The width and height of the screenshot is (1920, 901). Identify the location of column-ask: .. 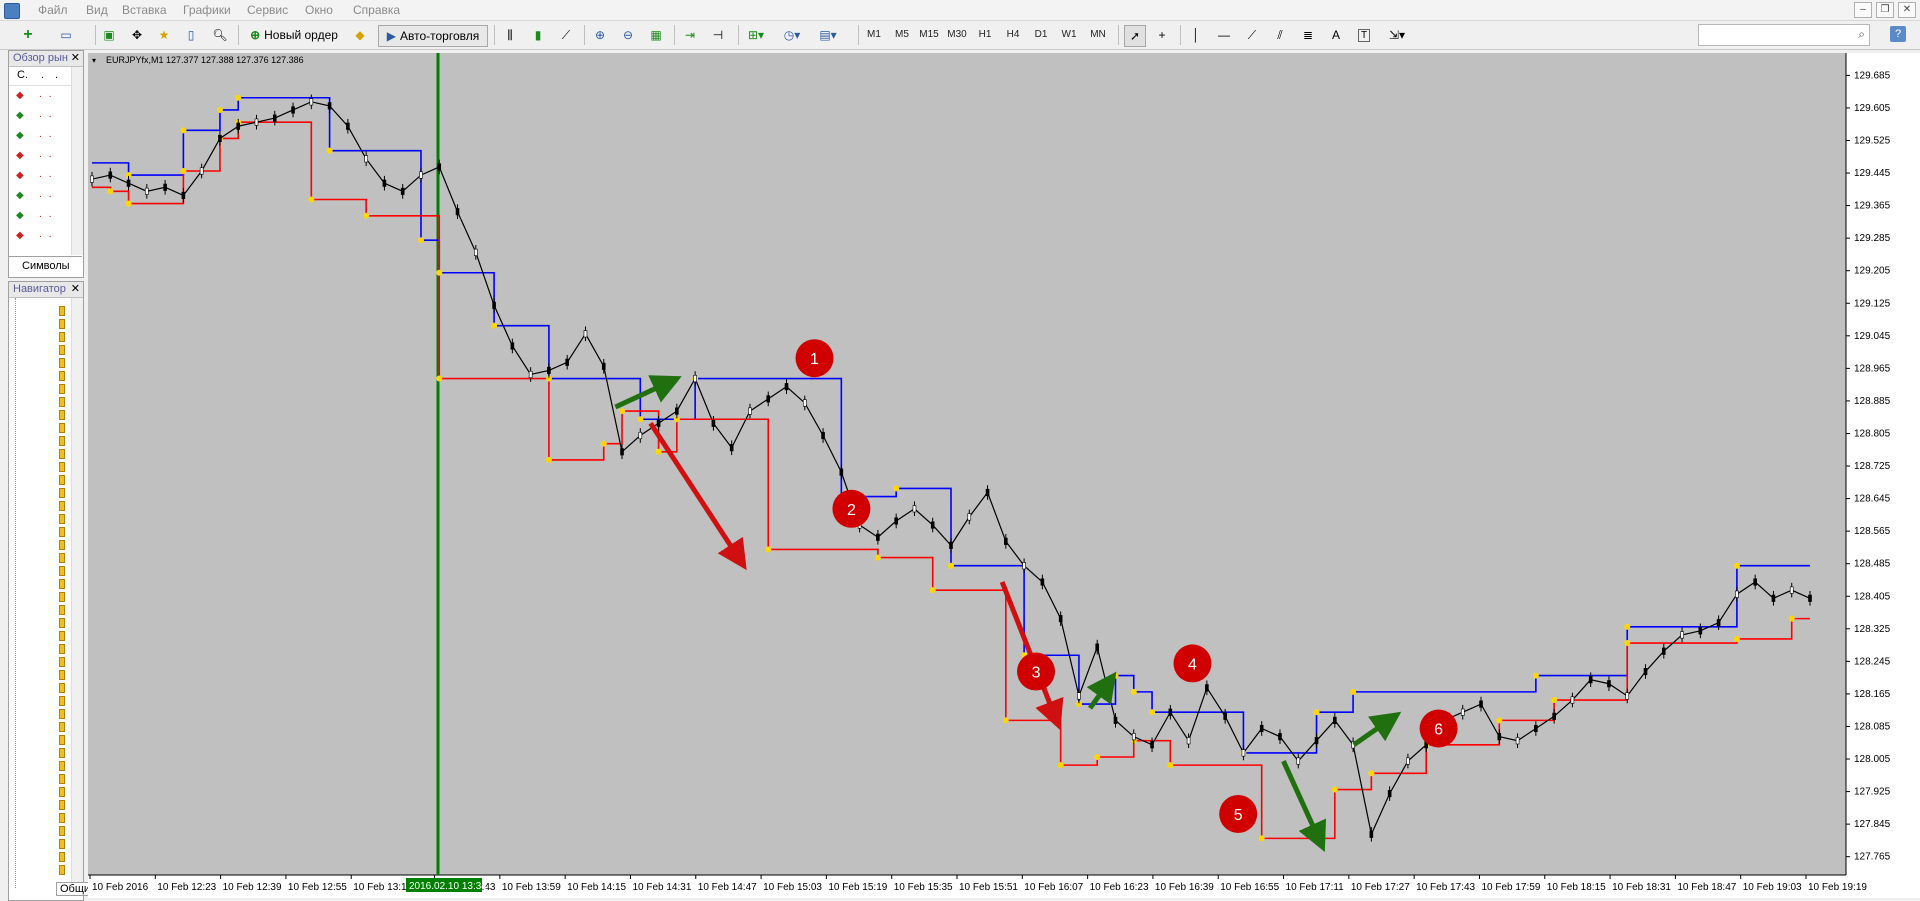
(56, 75).